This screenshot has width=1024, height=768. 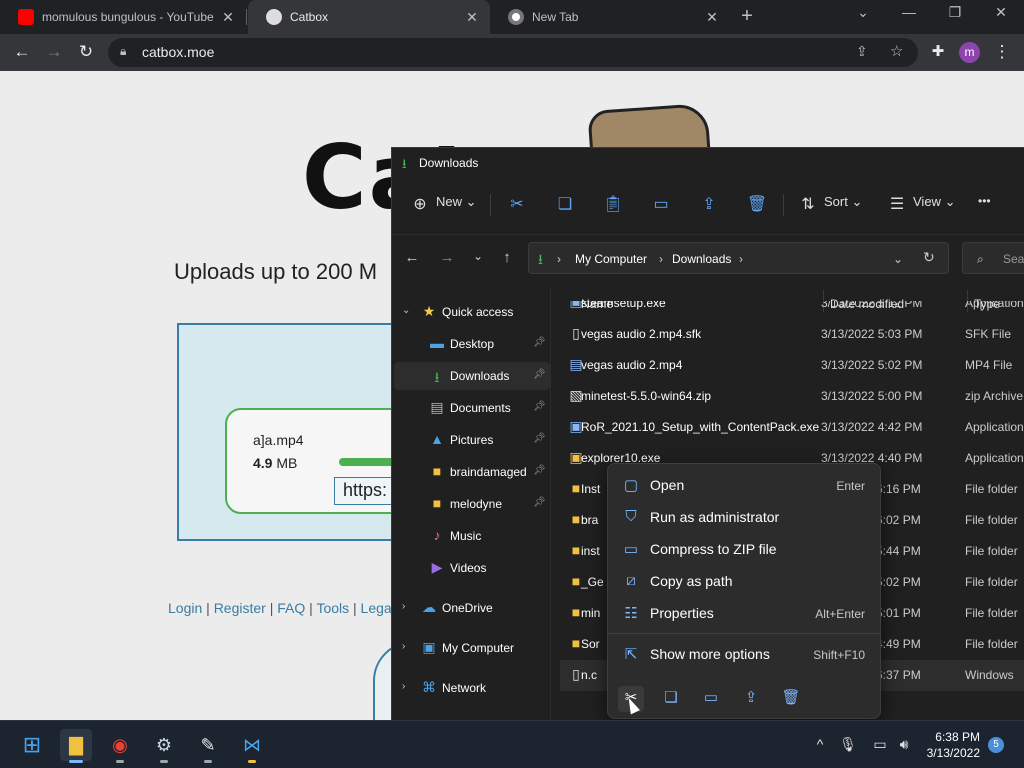 I want to click on menu-show-more-options: ⇱ Show more options Shift+F10, so click(x=744, y=654).